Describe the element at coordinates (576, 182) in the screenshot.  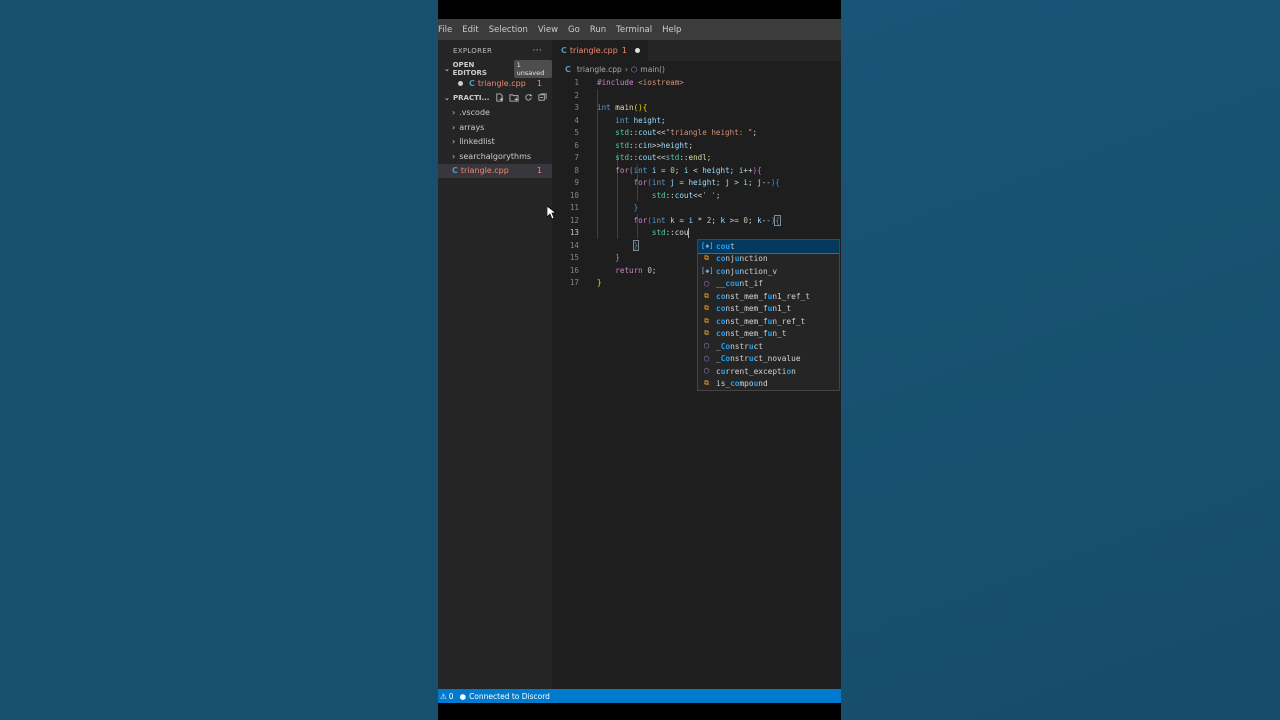
I see `line-number: 9` at that location.